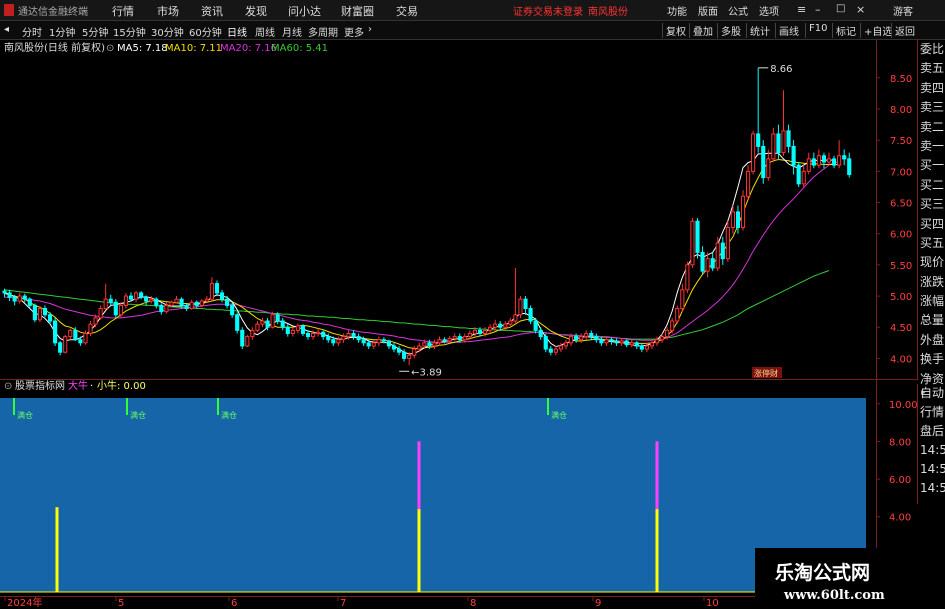 This screenshot has width=945, height=609. What do you see at coordinates (900, 442) in the screenshot?
I see `indicator-tick-label: 8.00` at bounding box center [900, 442].